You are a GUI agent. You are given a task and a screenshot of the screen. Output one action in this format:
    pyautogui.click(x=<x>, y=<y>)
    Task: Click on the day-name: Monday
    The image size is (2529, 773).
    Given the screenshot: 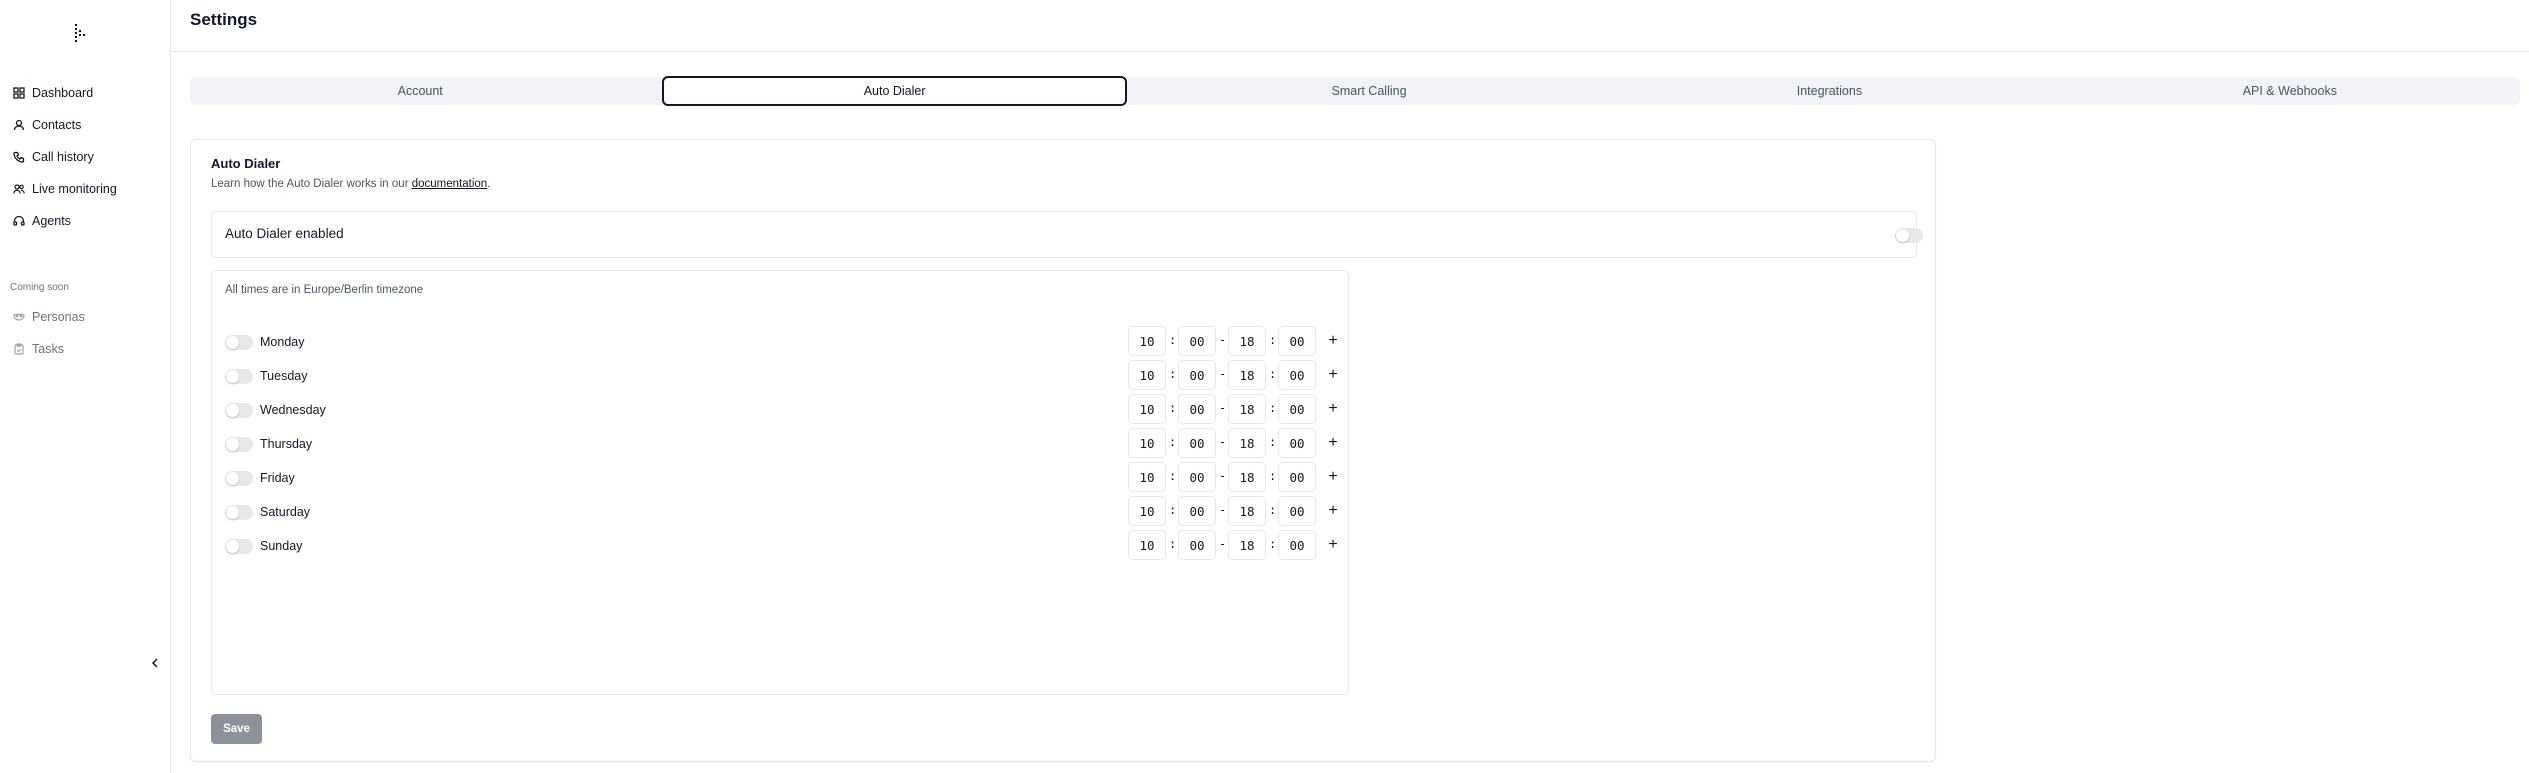 What is the action you would take?
    pyautogui.click(x=282, y=342)
    